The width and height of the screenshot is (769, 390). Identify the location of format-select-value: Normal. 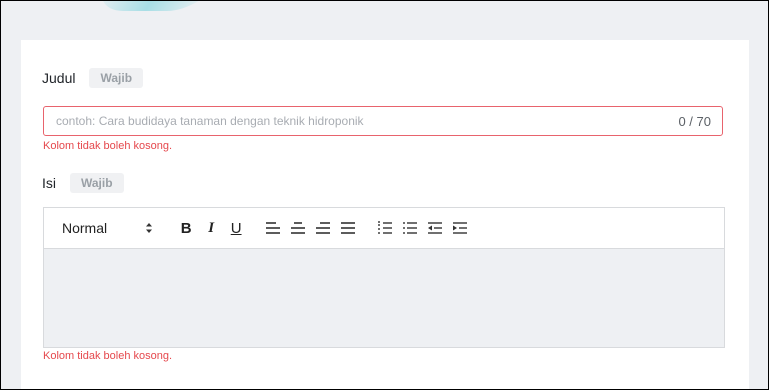
(85, 228).